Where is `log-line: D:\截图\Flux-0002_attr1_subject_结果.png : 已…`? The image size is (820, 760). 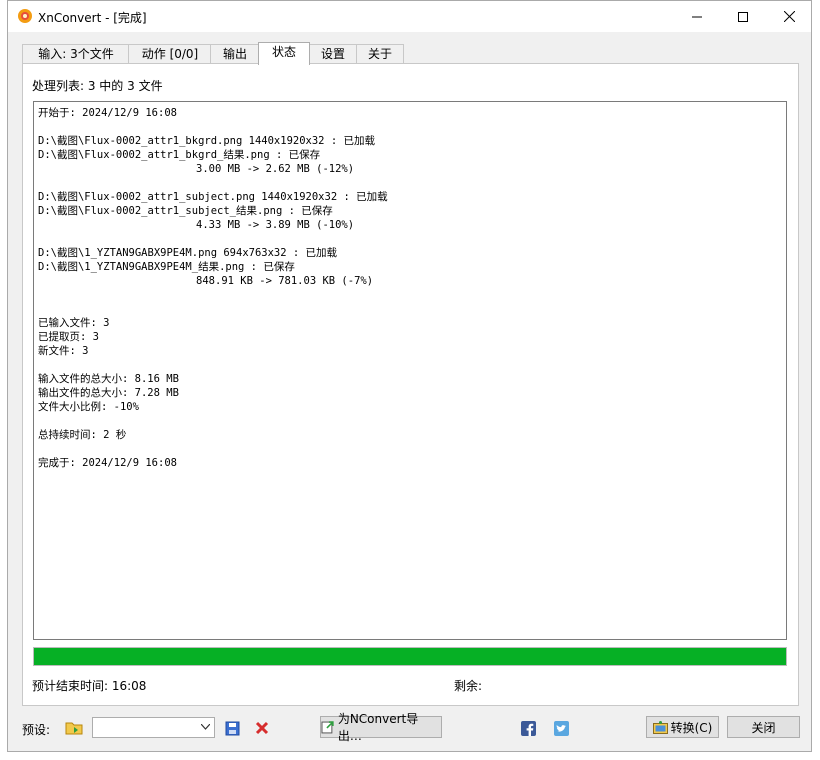
log-line: D:\截图\Flux-0002_attr1_subject_结果.png : 已… is located at coordinates (185, 211).